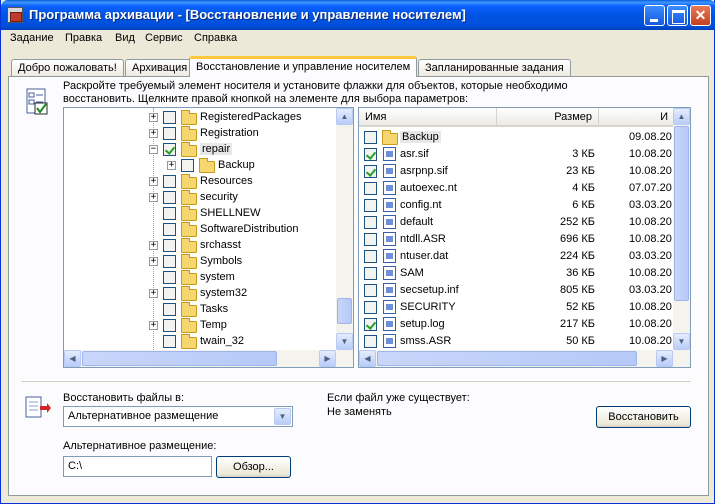 This screenshot has height=504, width=715. I want to click on list-row: secsetup.inf 805 КБ 03.03.20, so click(524, 290).